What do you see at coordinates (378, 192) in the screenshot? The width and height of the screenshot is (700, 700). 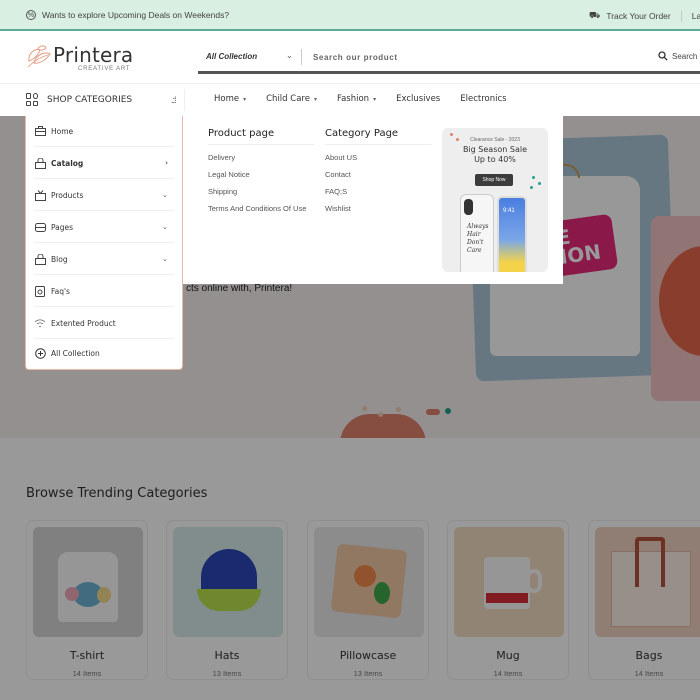 I see `mega-link: FAQ;S` at bounding box center [378, 192].